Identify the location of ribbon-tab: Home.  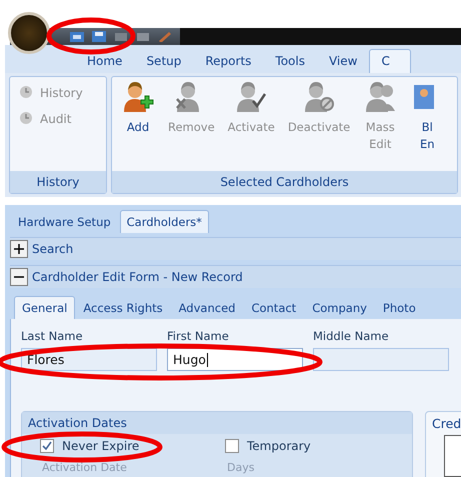
(104, 61).